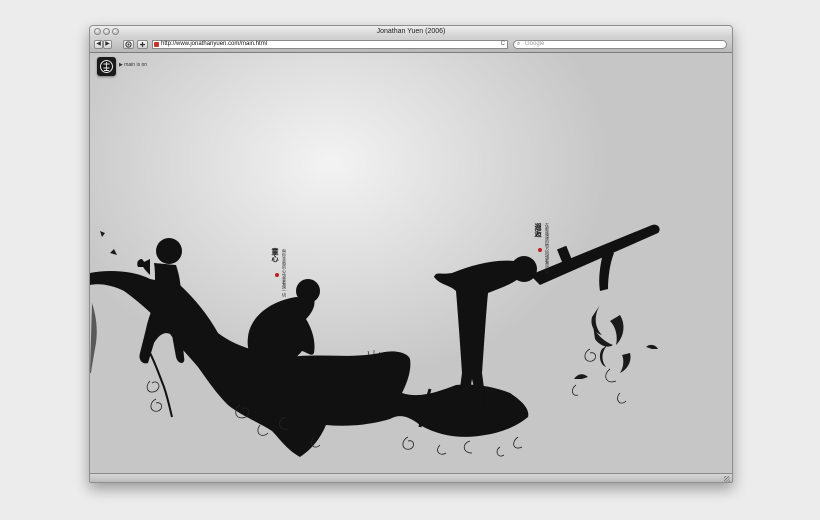  I want to click on forward-arrow-icon: ▶, so click(107, 44).